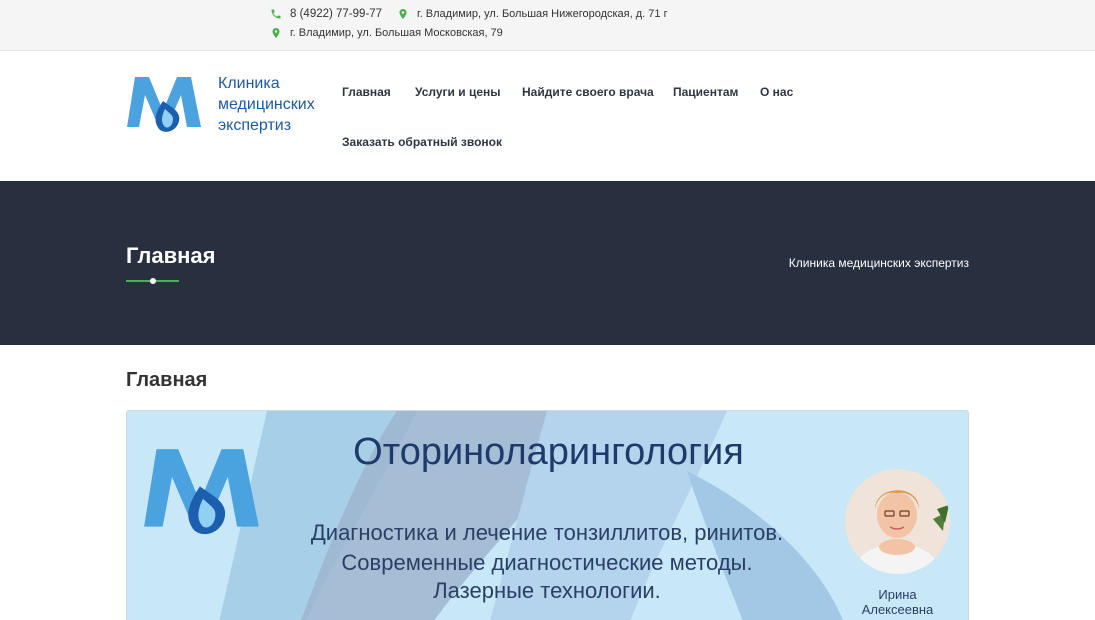 Image resolution: width=1095 pixels, height=620 pixels. I want to click on phone-icon, so click(276, 14).